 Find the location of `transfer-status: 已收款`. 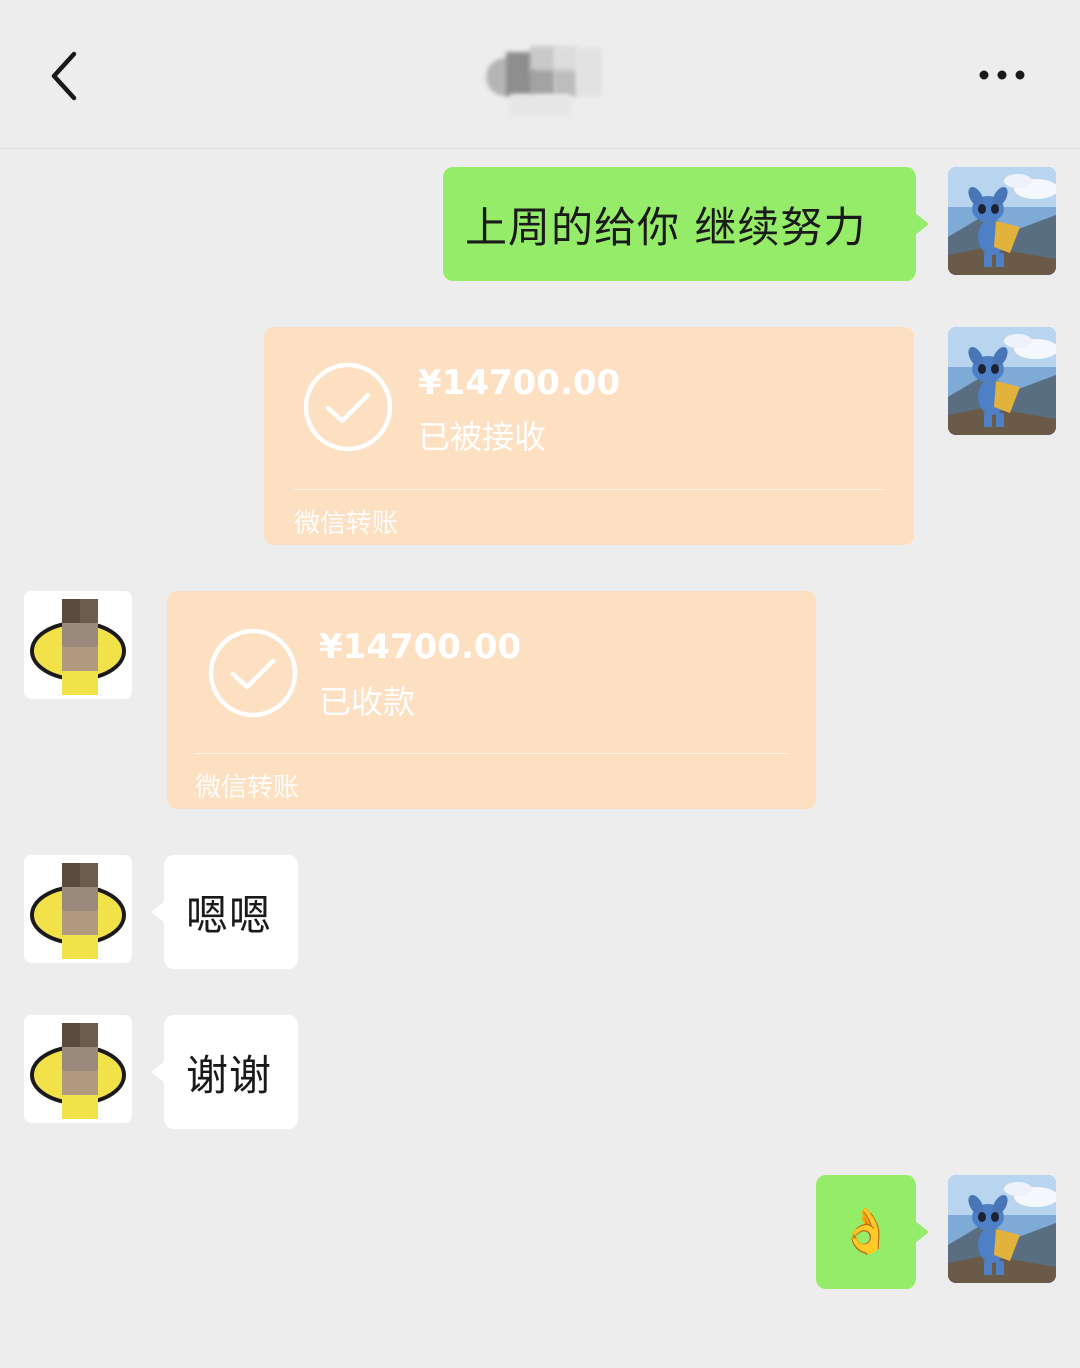

transfer-status: 已收款 is located at coordinates (367, 702).